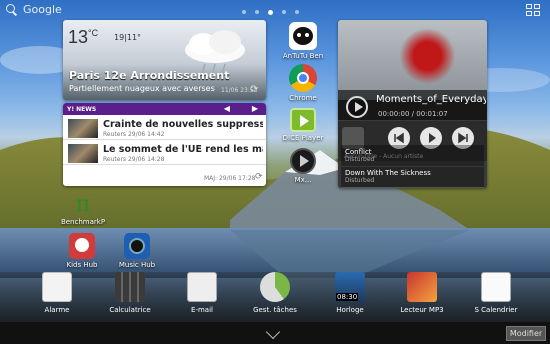 Image resolution: width=550 pixels, height=344 pixels. What do you see at coordinates (350, 287) in the screenshot?
I see `clock-icon: 08:30` at bounding box center [350, 287].